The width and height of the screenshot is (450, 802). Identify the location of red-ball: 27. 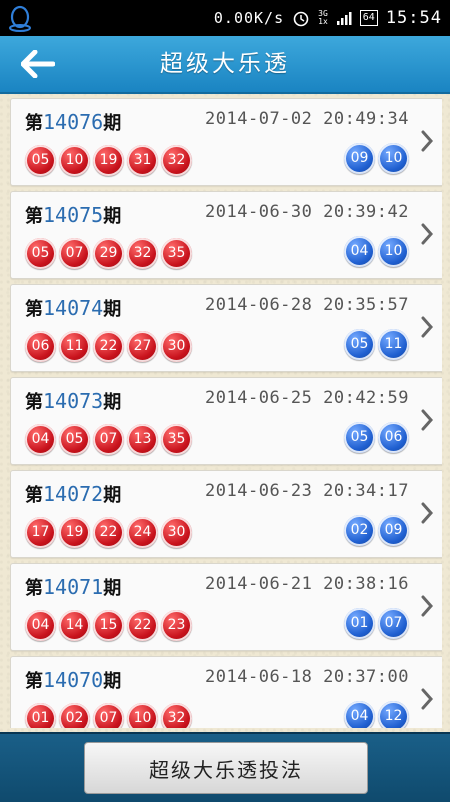
(142, 346).